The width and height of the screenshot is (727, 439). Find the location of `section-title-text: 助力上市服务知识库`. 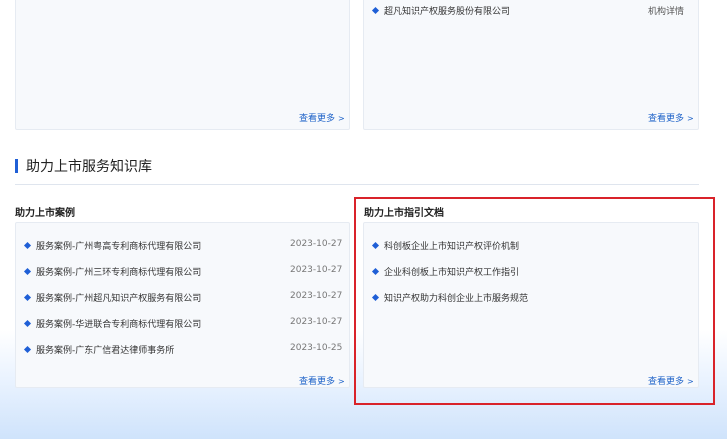

section-title-text: 助力上市服务知识库 is located at coordinates (89, 167).